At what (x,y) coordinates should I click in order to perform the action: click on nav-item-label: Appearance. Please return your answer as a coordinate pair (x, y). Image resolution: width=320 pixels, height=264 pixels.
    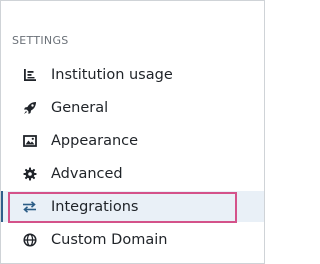
    Looking at the image, I should click on (95, 140).